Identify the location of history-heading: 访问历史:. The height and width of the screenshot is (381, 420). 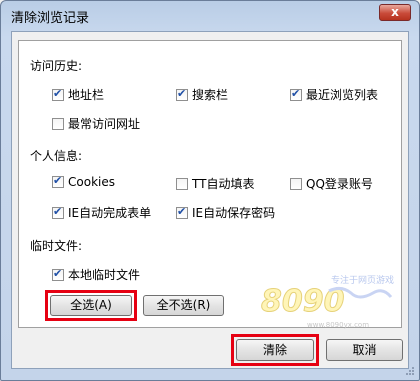
(56, 66).